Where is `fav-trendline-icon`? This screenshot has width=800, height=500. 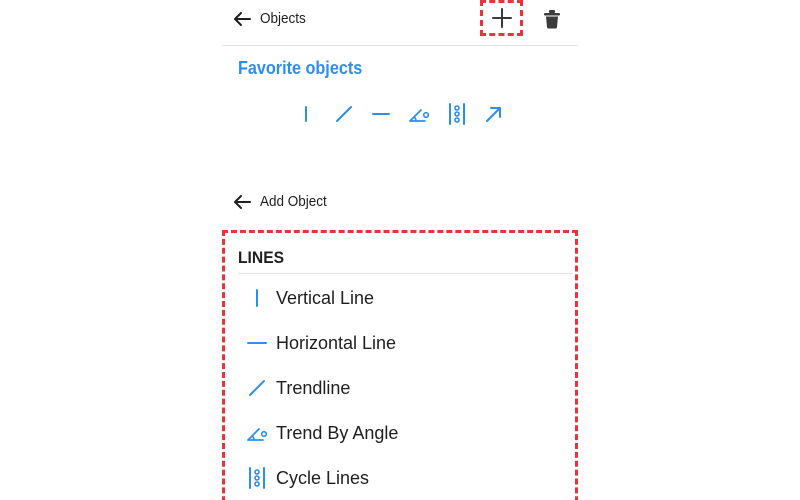 fav-trendline-icon is located at coordinates (344, 114).